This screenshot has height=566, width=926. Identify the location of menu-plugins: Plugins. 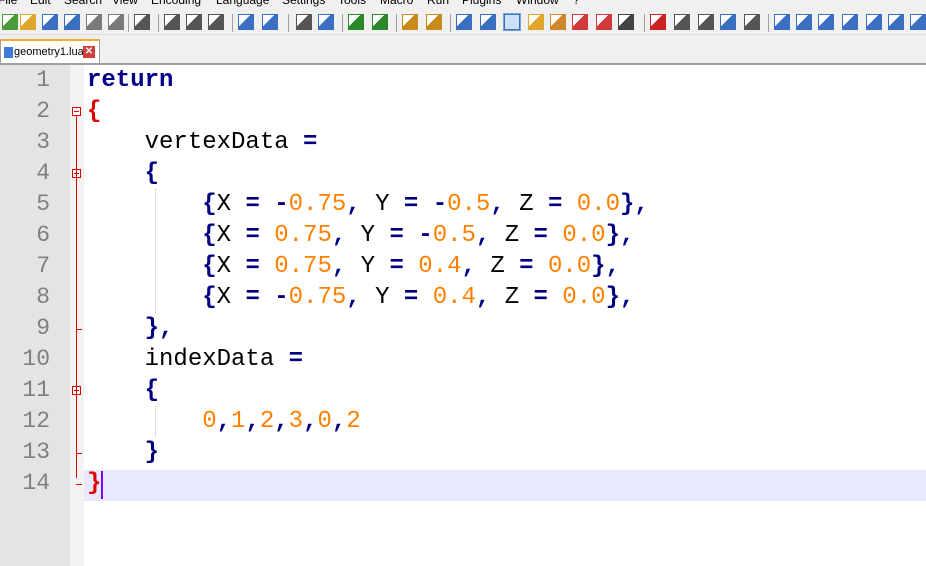
(481, 3).